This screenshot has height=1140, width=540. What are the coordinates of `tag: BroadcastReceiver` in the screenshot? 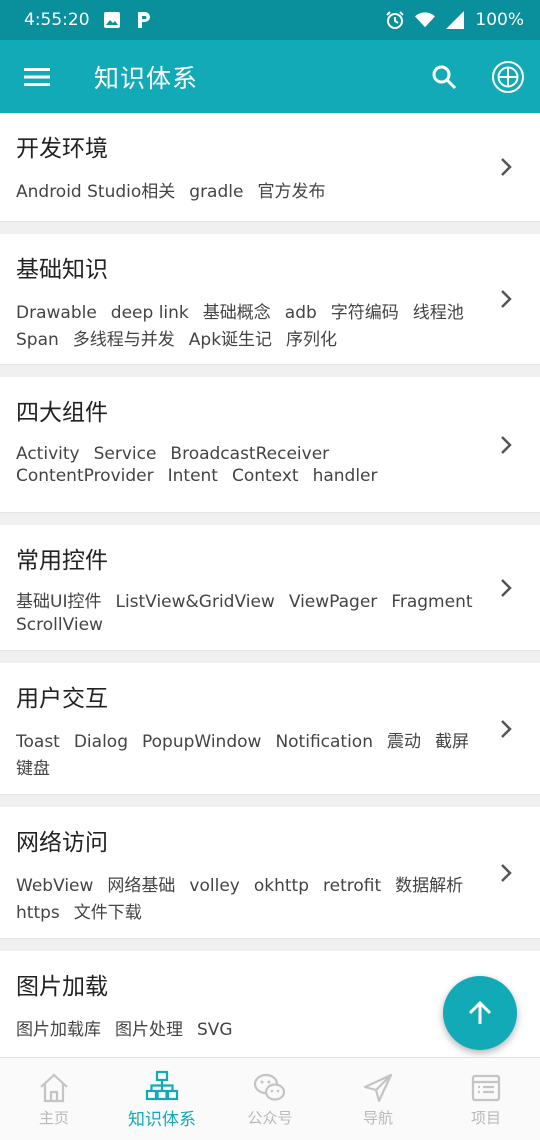 It's located at (249, 454).